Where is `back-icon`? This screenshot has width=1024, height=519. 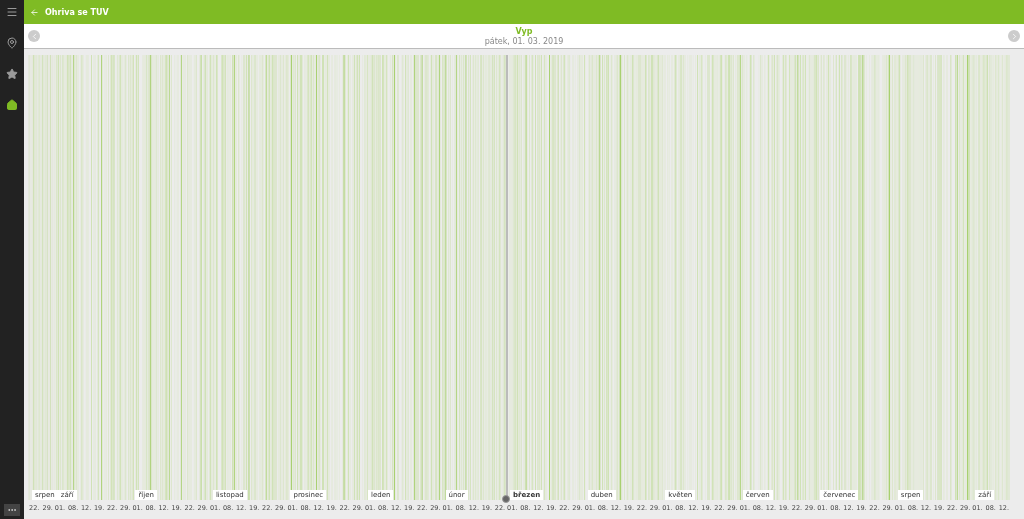
back-icon is located at coordinates (34, 12).